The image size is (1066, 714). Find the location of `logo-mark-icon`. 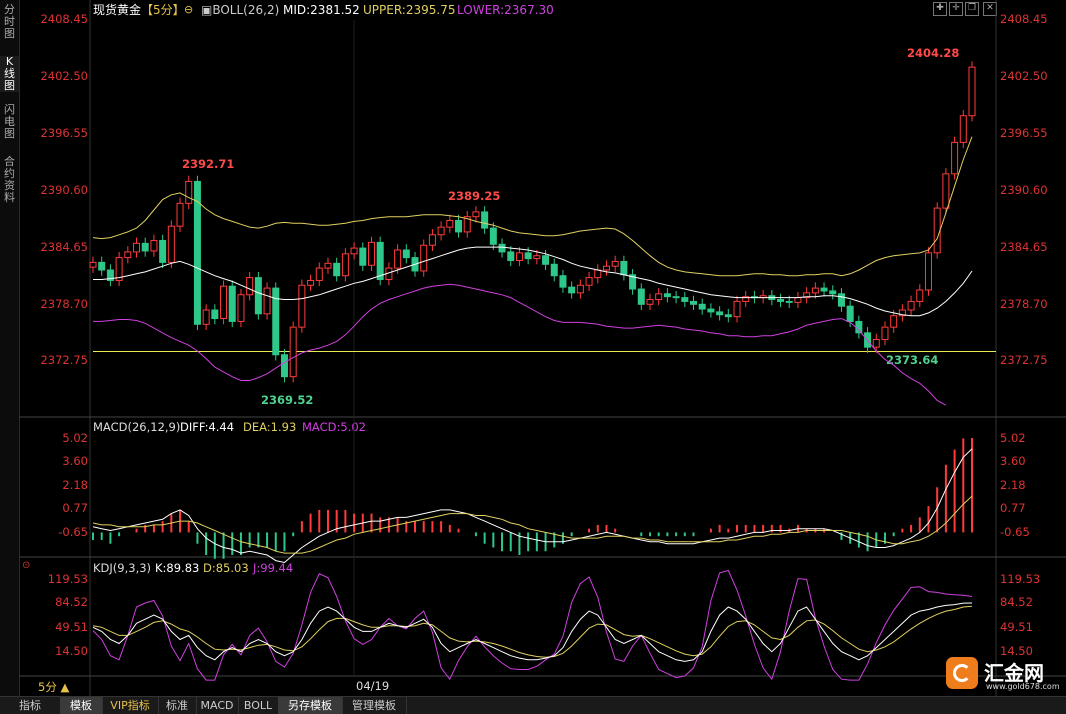

logo-mark-icon is located at coordinates (962, 673).